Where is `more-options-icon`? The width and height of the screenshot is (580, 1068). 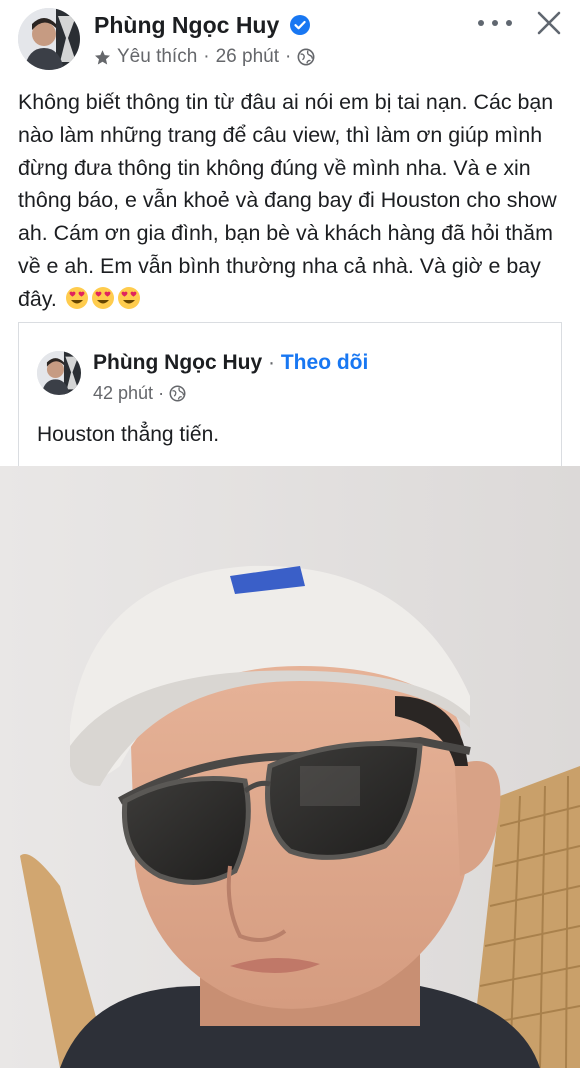 more-options-icon is located at coordinates (495, 23).